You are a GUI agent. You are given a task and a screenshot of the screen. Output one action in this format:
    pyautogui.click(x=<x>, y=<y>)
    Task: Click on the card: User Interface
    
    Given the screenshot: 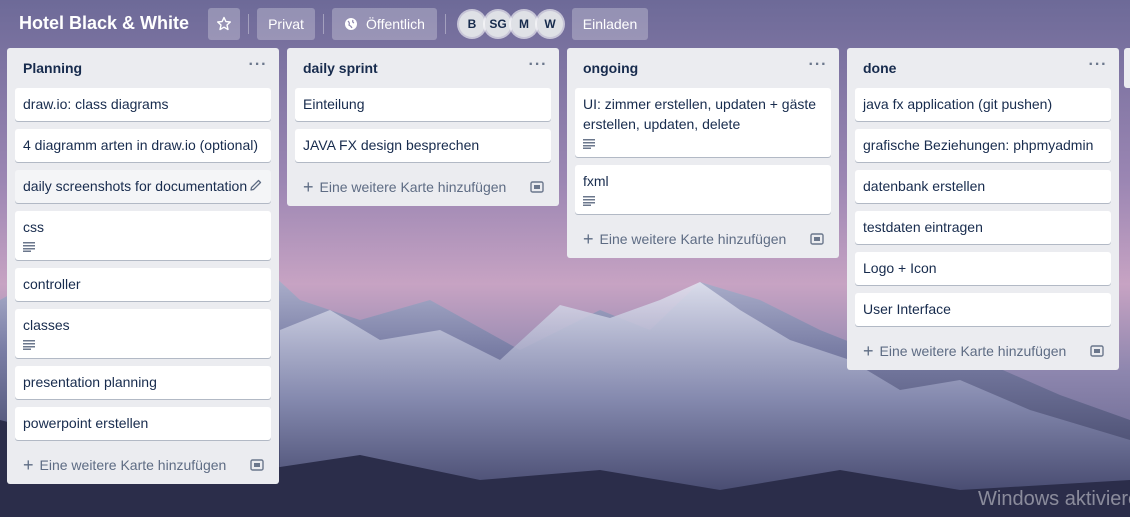 What is the action you would take?
    pyautogui.click(x=983, y=309)
    